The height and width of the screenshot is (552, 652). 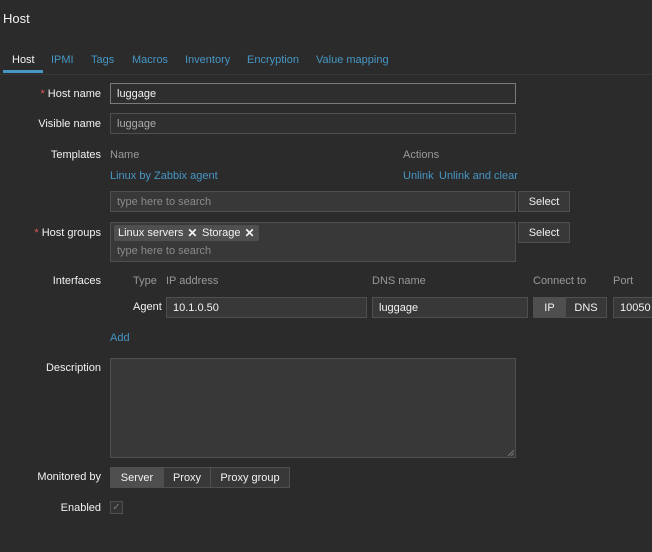 What do you see at coordinates (635, 307) in the screenshot?
I see `interface-port-value: 10050` at bounding box center [635, 307].